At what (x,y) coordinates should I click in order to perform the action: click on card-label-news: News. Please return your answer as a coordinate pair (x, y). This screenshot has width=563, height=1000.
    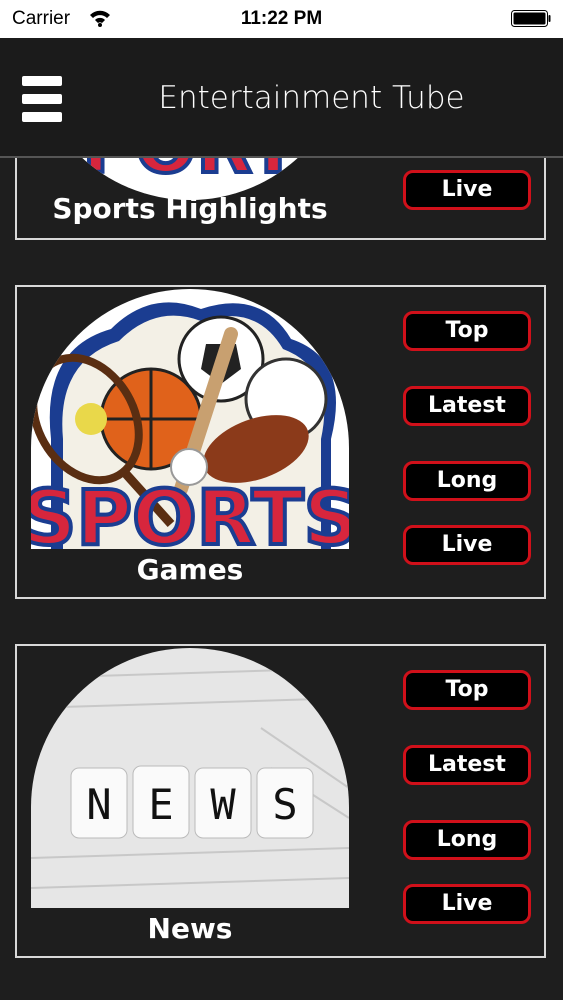
    Looking at the image, I should click on (190, 928).